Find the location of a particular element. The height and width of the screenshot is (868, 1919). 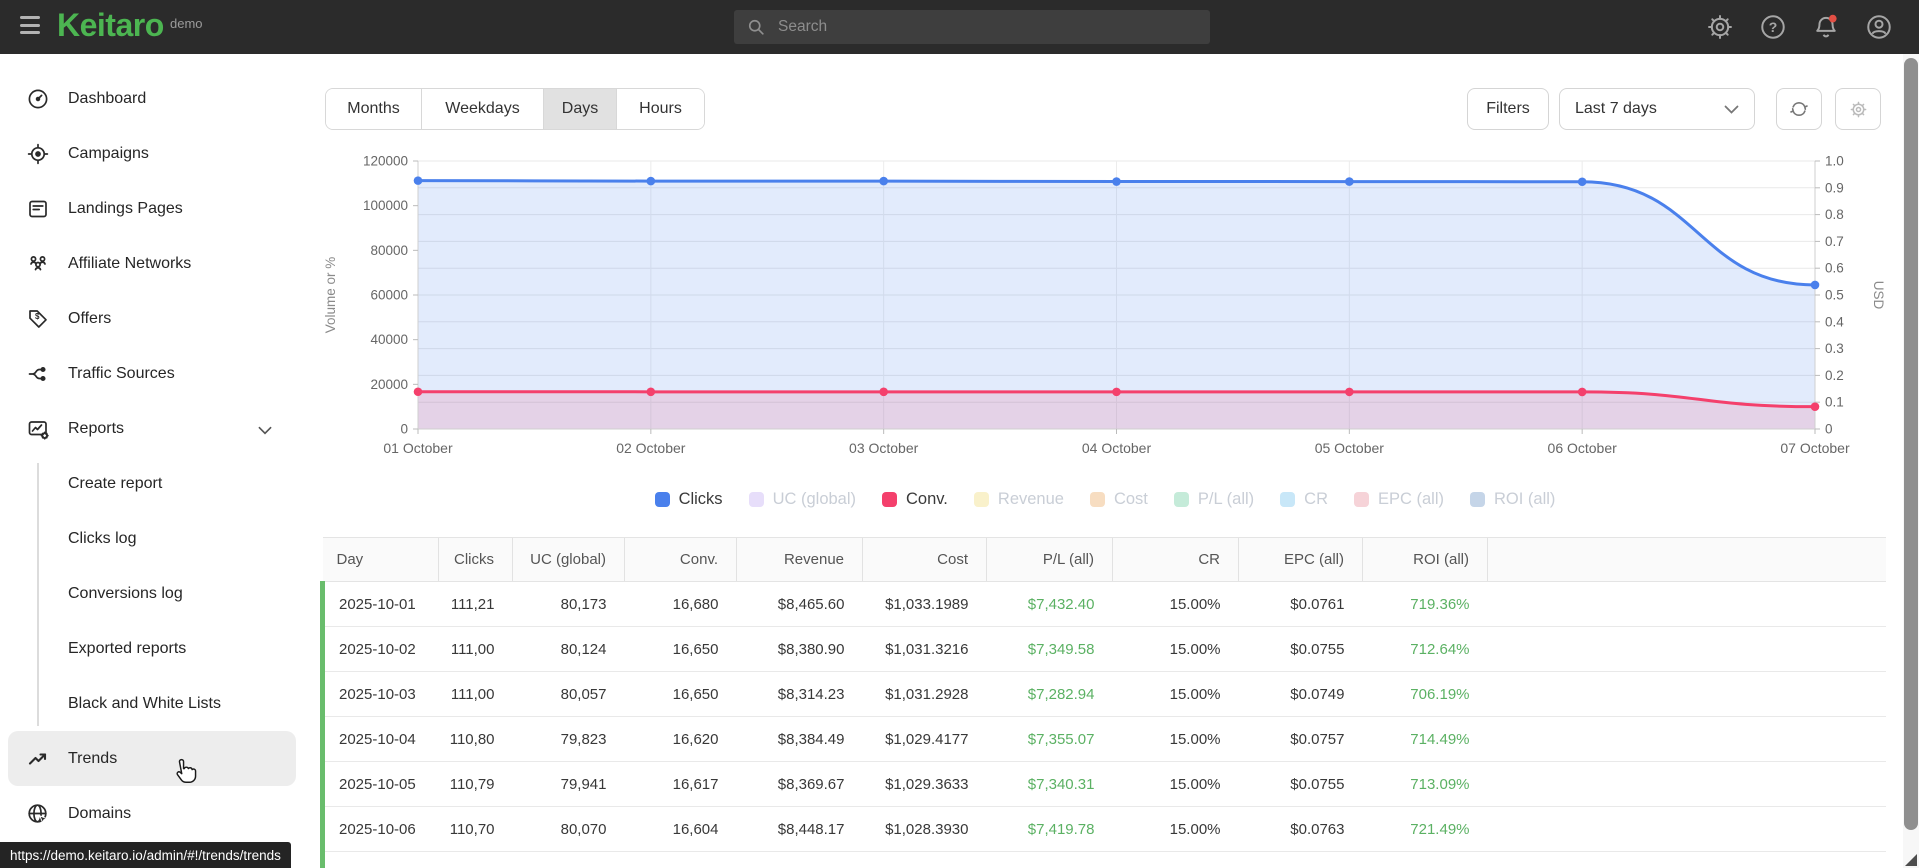

cell-uc-global-: 41,457 is located at coordinates (568, 859).